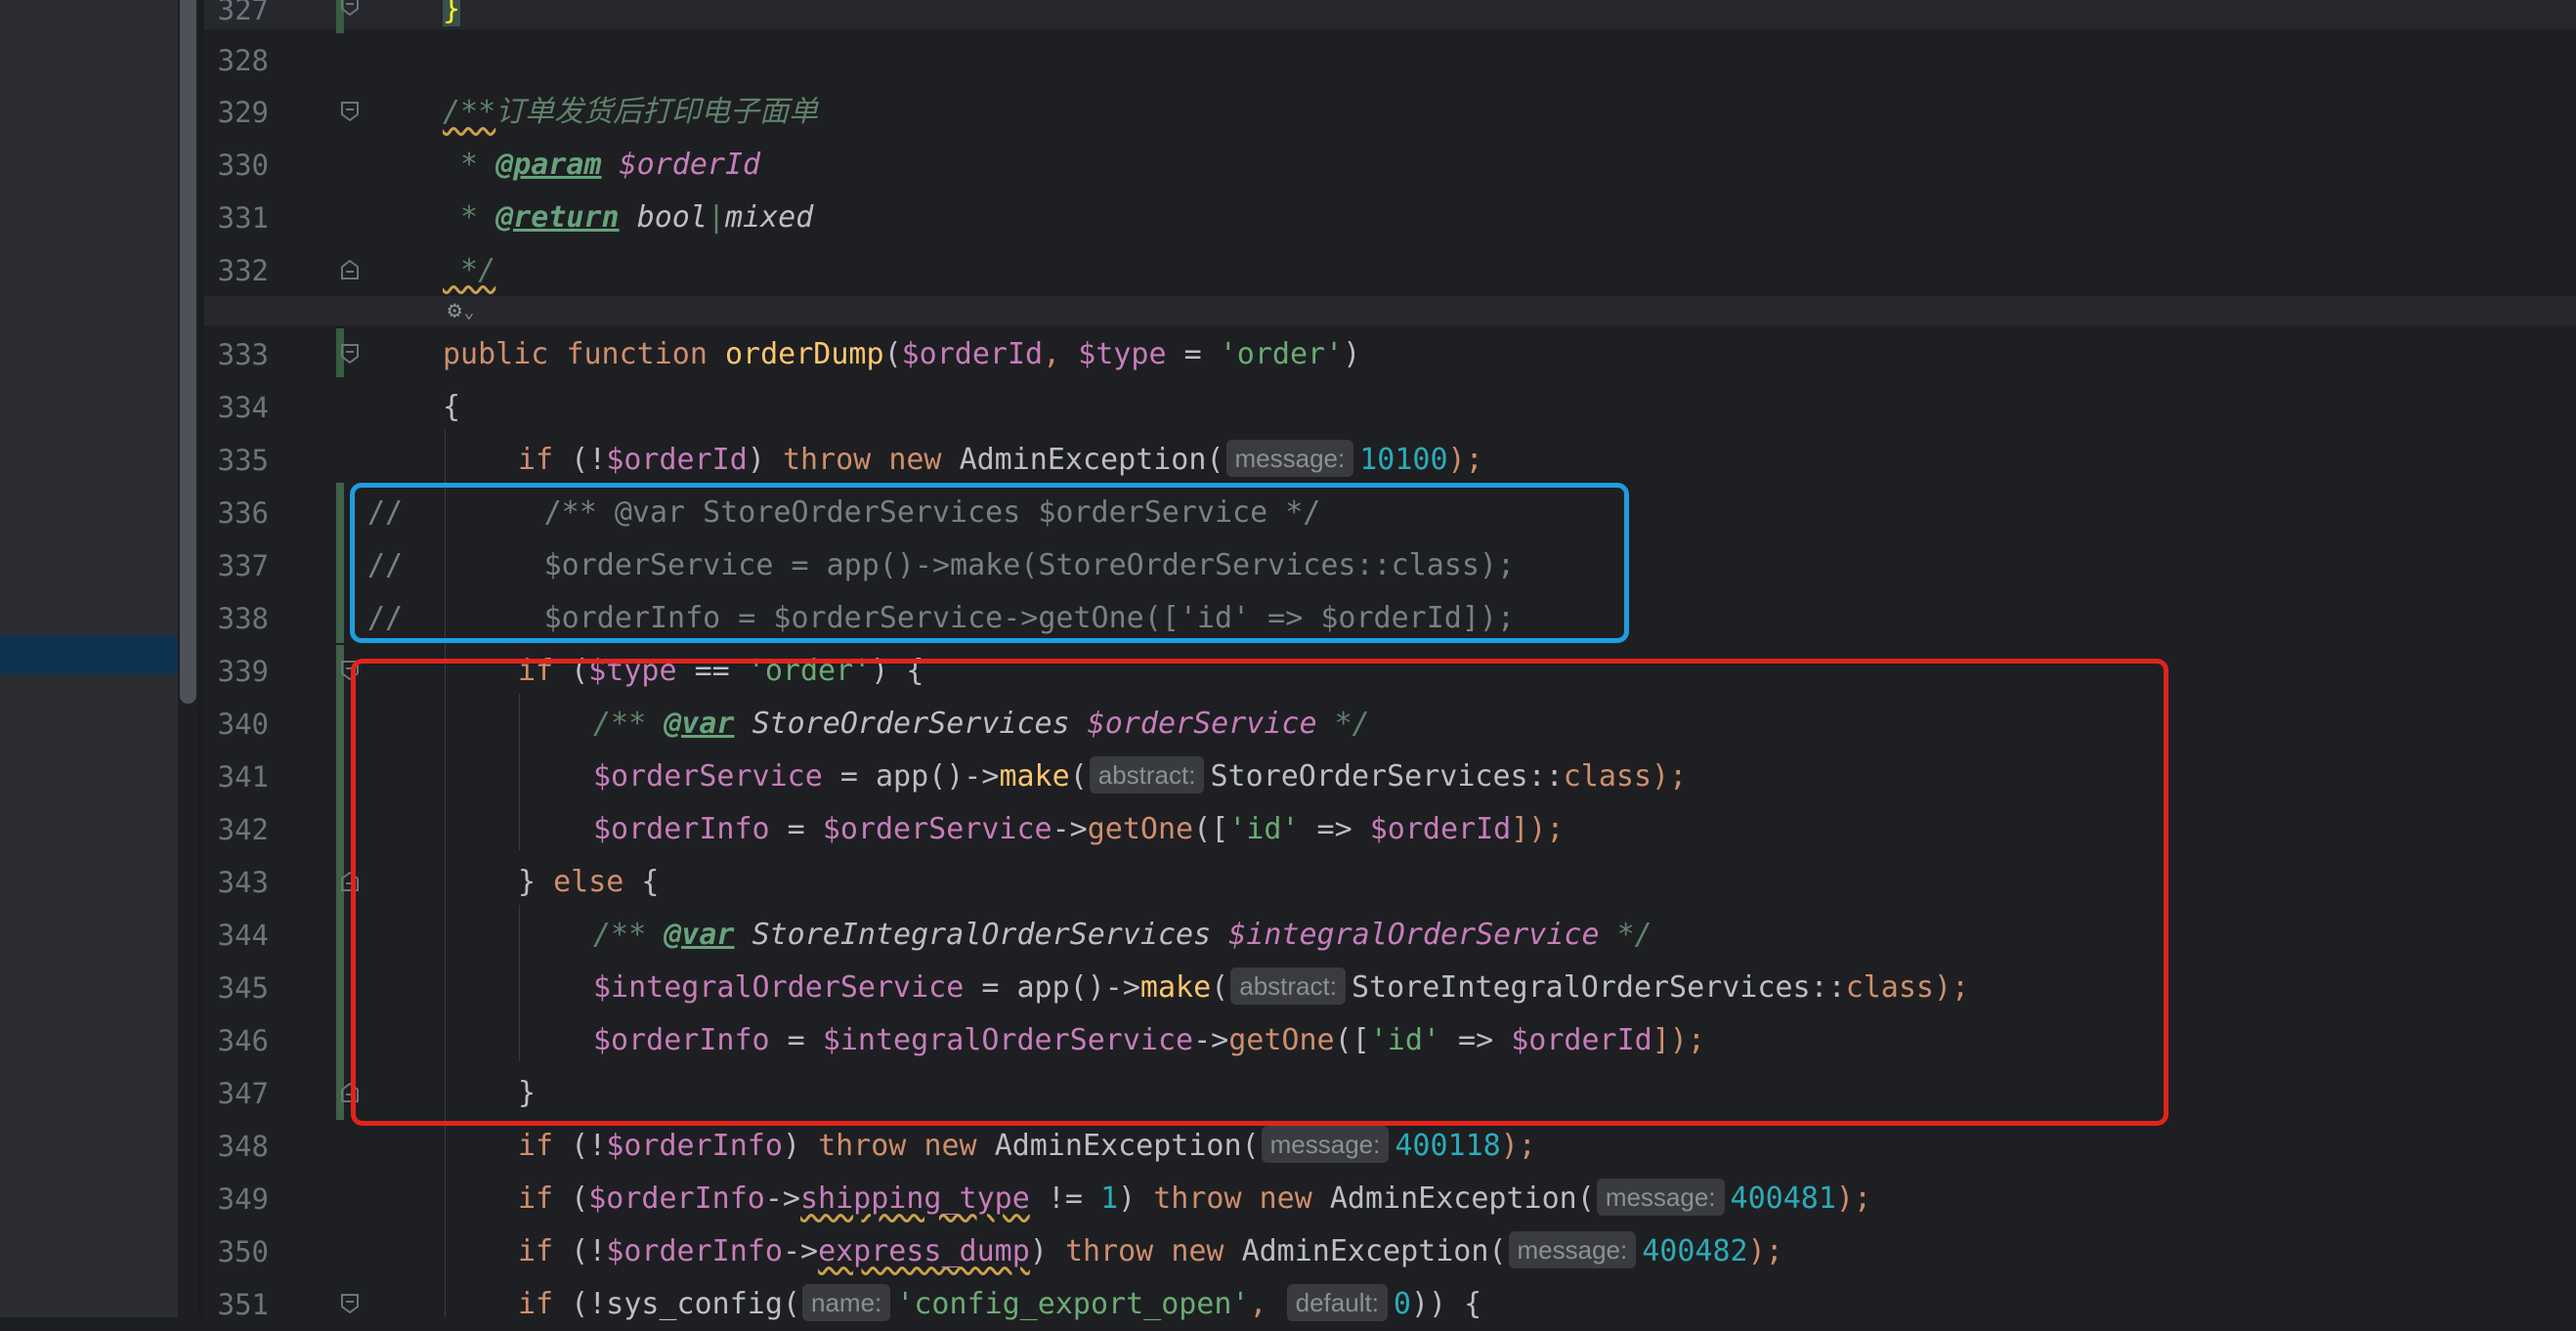  What do you see at coordinates (690, 165) in the screenshot?
I see `doc-var: $orderId` at bounding box center [690, 165].